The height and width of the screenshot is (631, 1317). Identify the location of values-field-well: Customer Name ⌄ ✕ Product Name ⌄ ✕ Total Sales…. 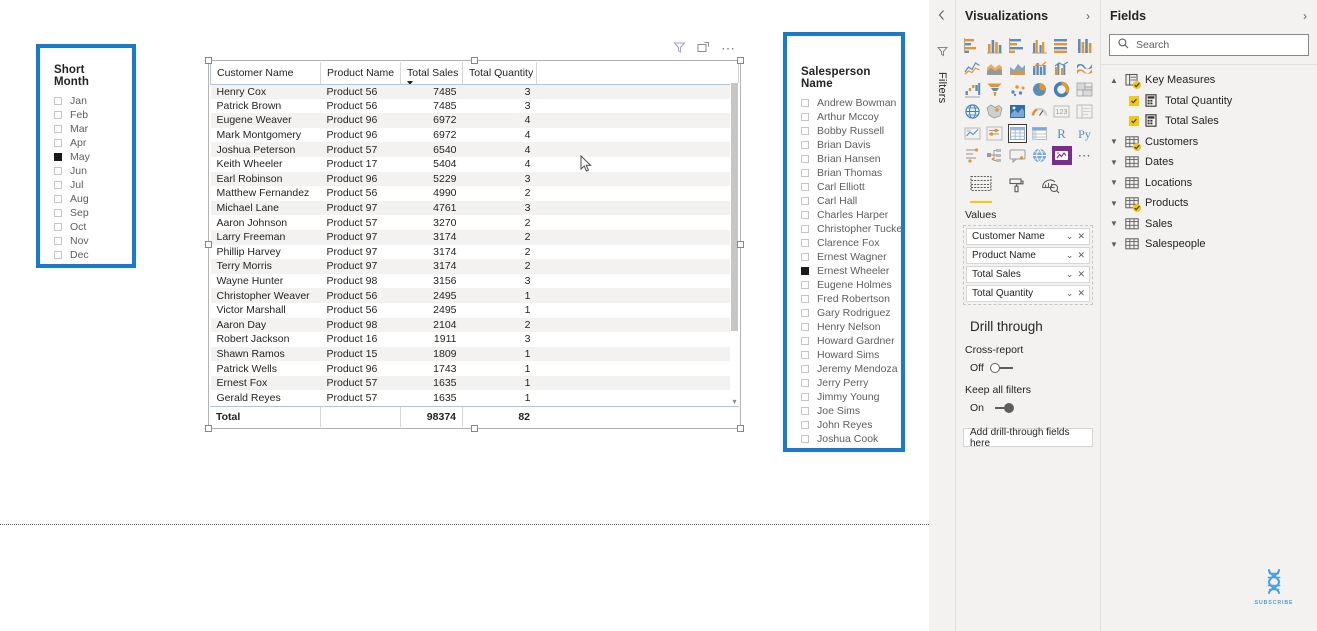
(1028, 265).